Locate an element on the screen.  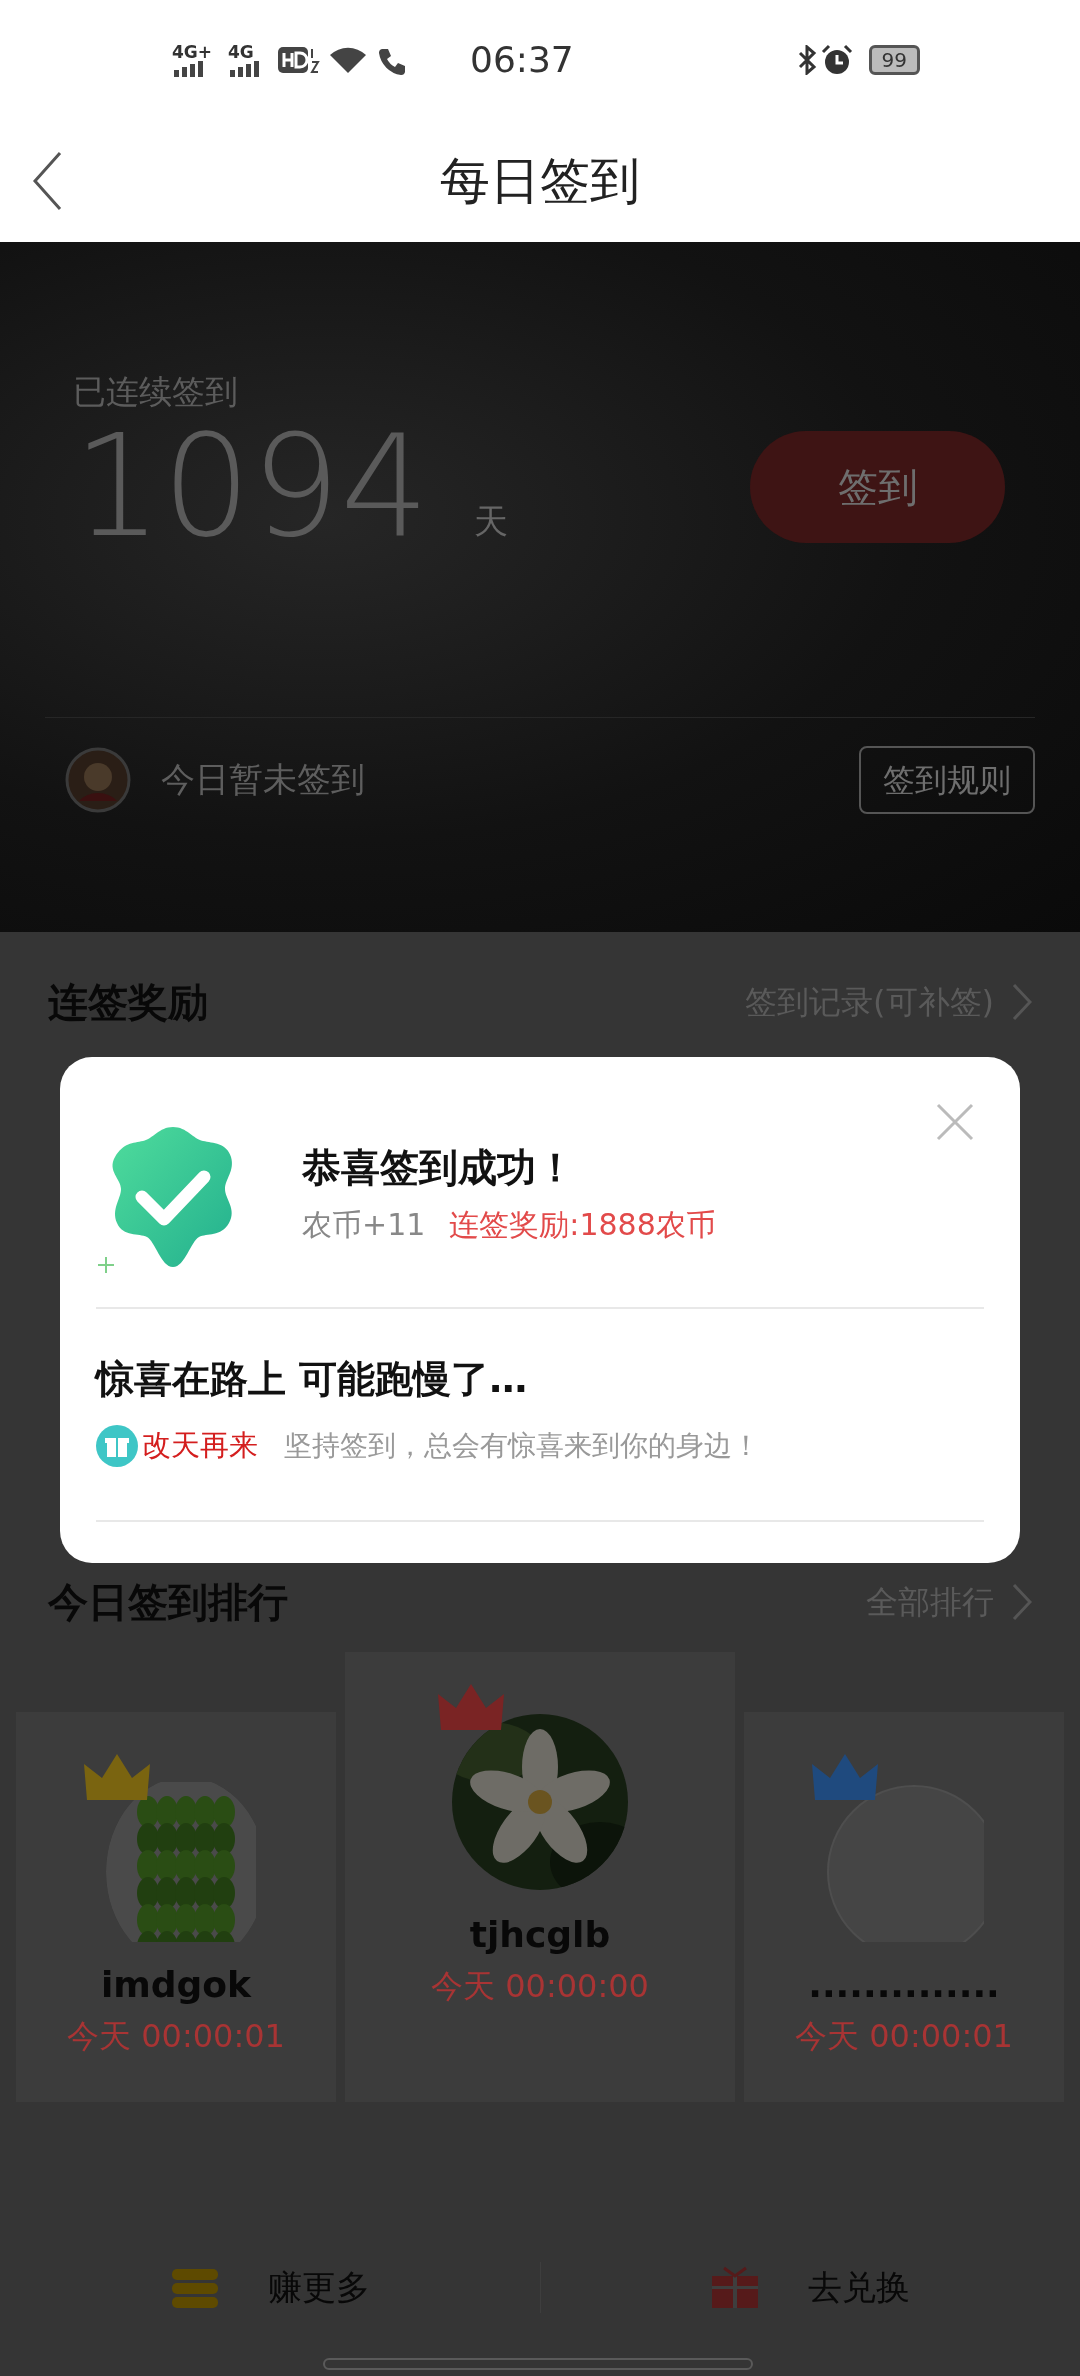
streak-label: 已连续签到 is located at coordinates (155, 392).